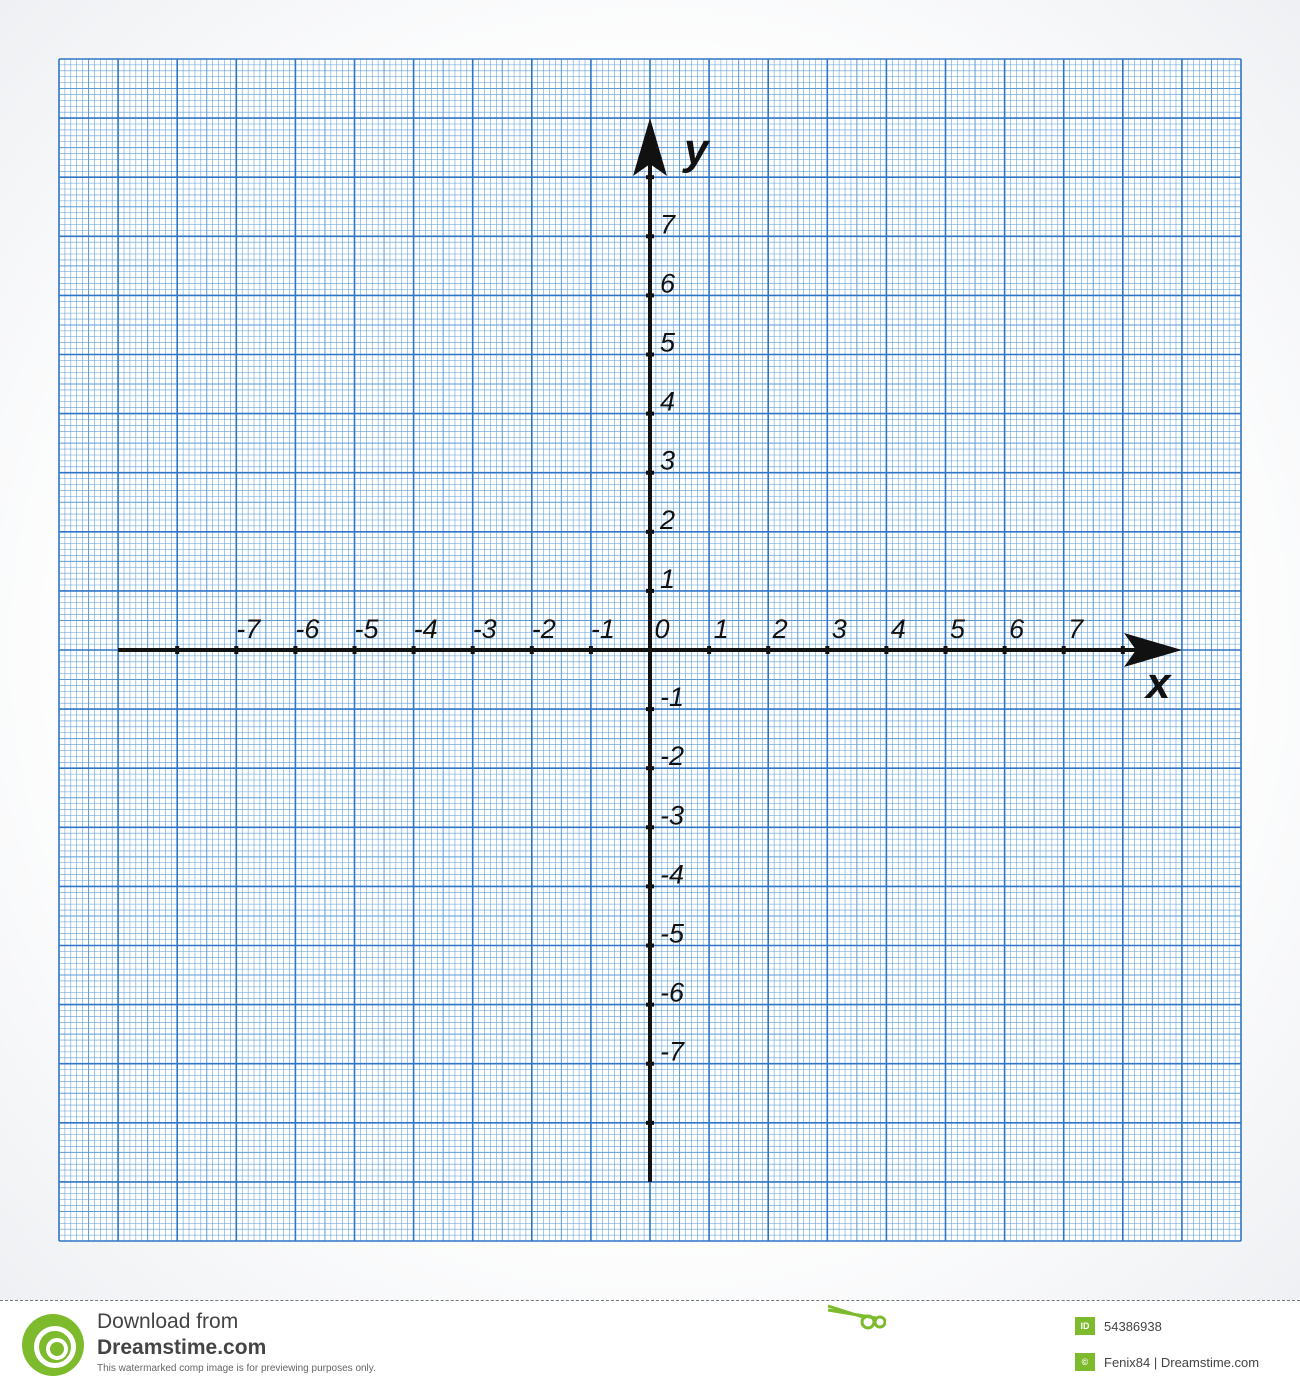 This screenshot has height=1390, width=1300. What do you see at coordinates (667, 579) in the screenshot?
I see `y-tick-label: 1` at bounding box center [667, 579].